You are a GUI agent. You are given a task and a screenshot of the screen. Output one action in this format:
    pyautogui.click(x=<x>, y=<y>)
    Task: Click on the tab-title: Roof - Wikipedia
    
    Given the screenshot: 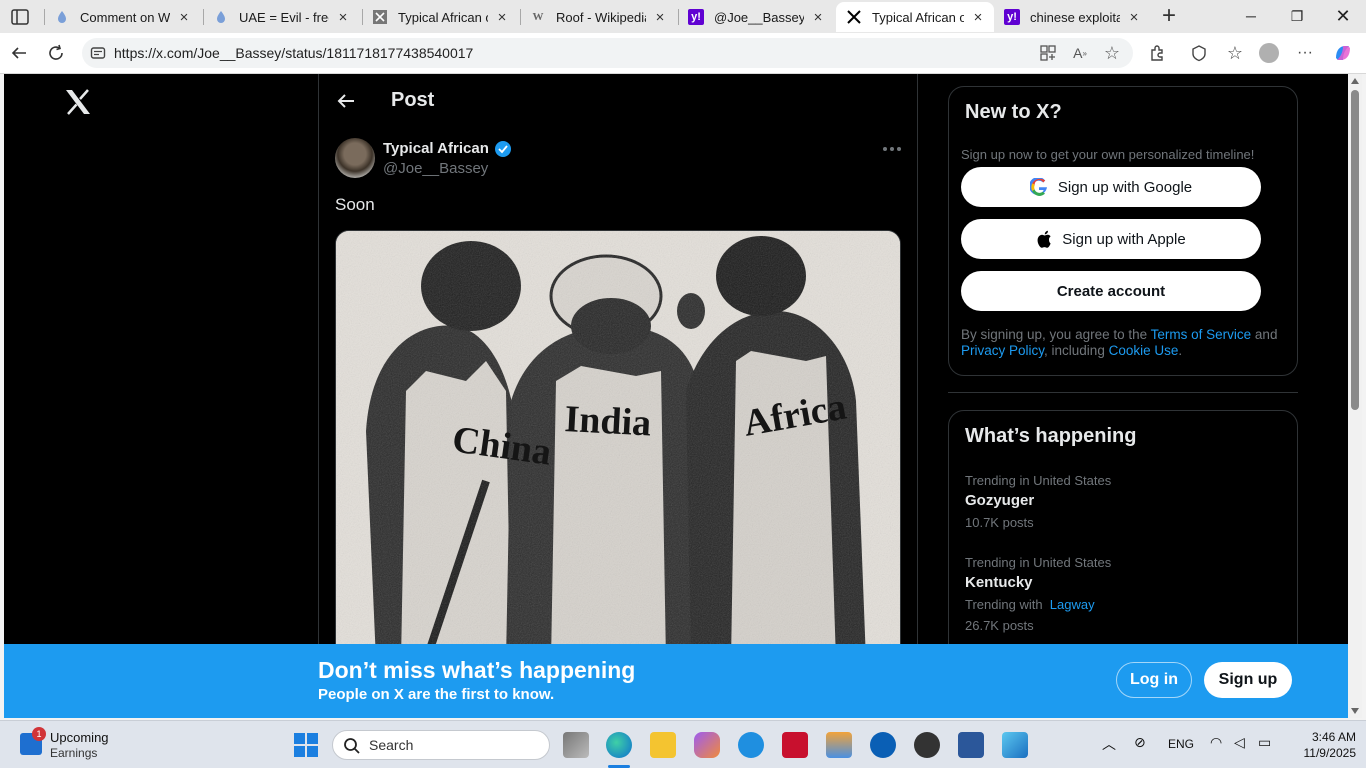 What is the action you would take?
    pyautogui.click(x=601, y=17)
    